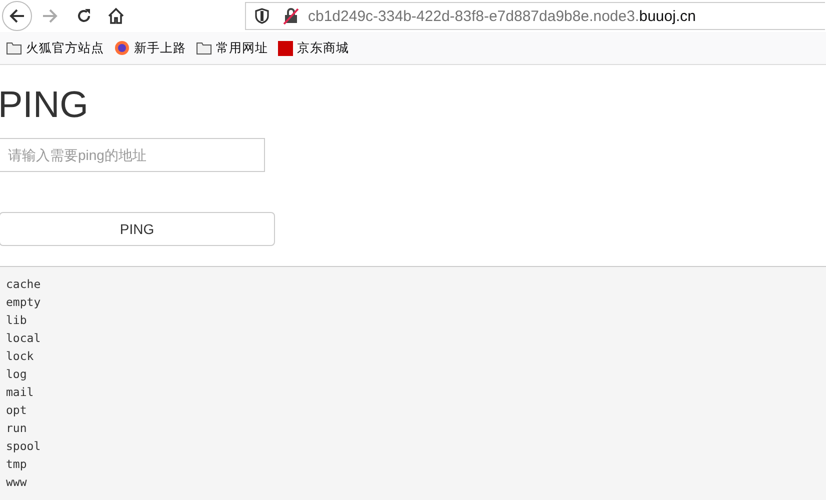 The width and height of the screenshot is (826, 500). I want to click on output-line: log, so click(17, 374).